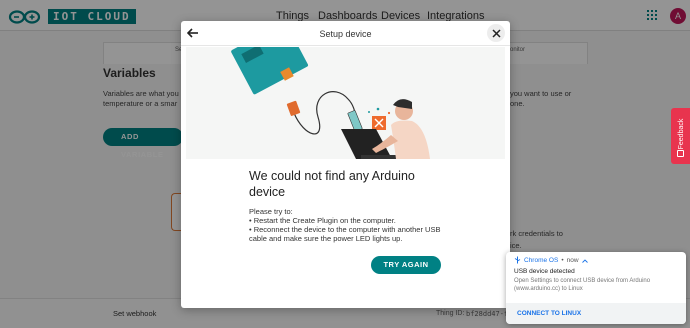 The width and height of the screenshot is (690, 328). I want to click on notification-source: Chrome OS, so click(541, 260).